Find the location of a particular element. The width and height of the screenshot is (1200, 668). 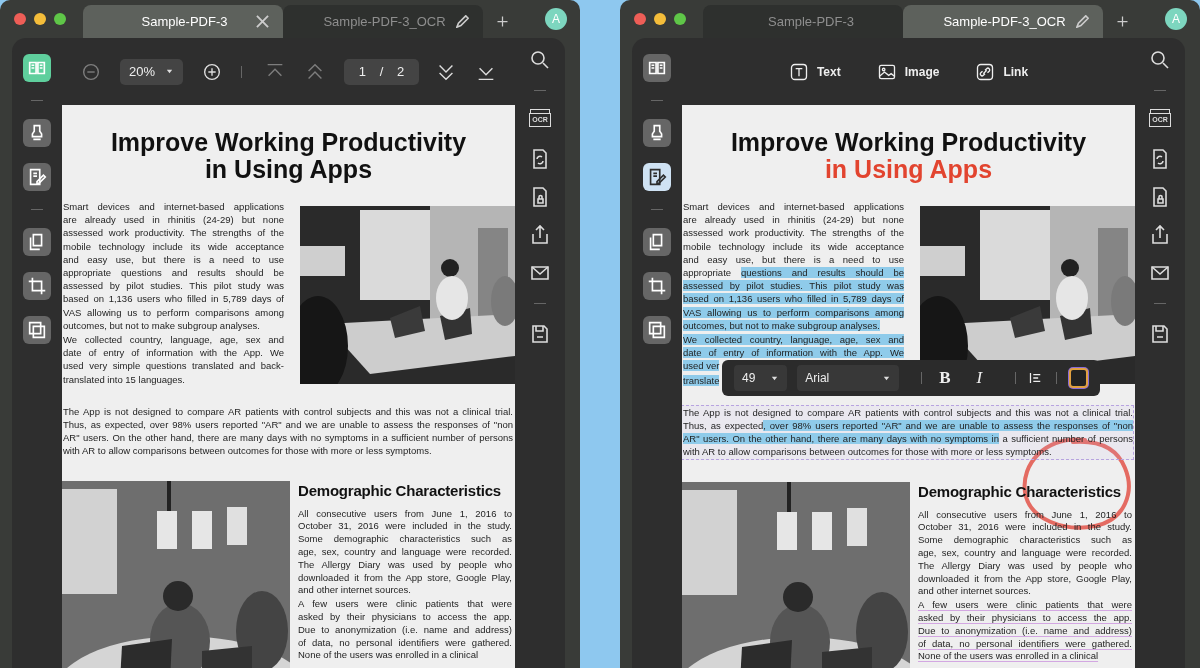

paragraph: The App is not designed to compare AR patients with control subjects and this was not a clinical trial. Thus, as expected, over 98% users reported "AR" and we are unable to assess the responses of "non AR" users. On the other hand, there are many days with no symptoms in a sufficient number of persons with AR to allow comparisons between outcomes for those with more or less symptoms. is located at coordinates (288, 431).